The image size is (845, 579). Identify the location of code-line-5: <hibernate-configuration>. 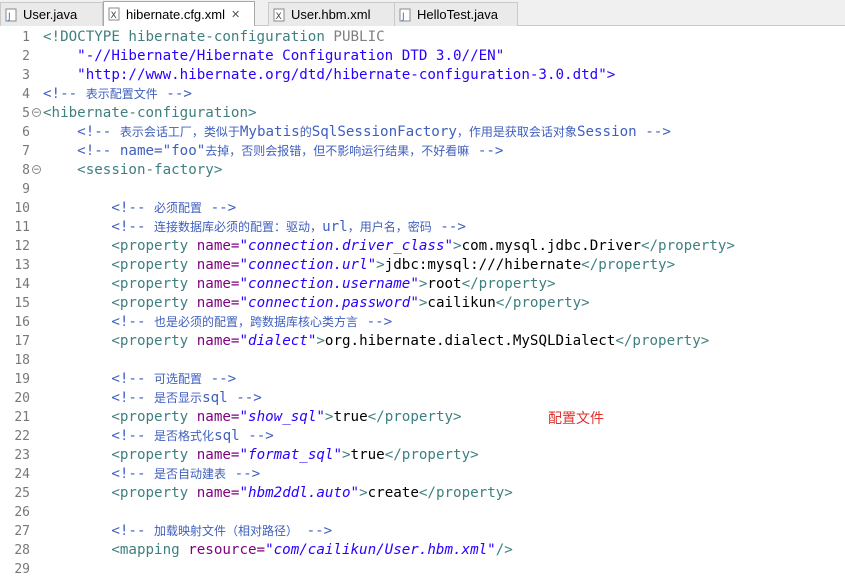
(150, 113).